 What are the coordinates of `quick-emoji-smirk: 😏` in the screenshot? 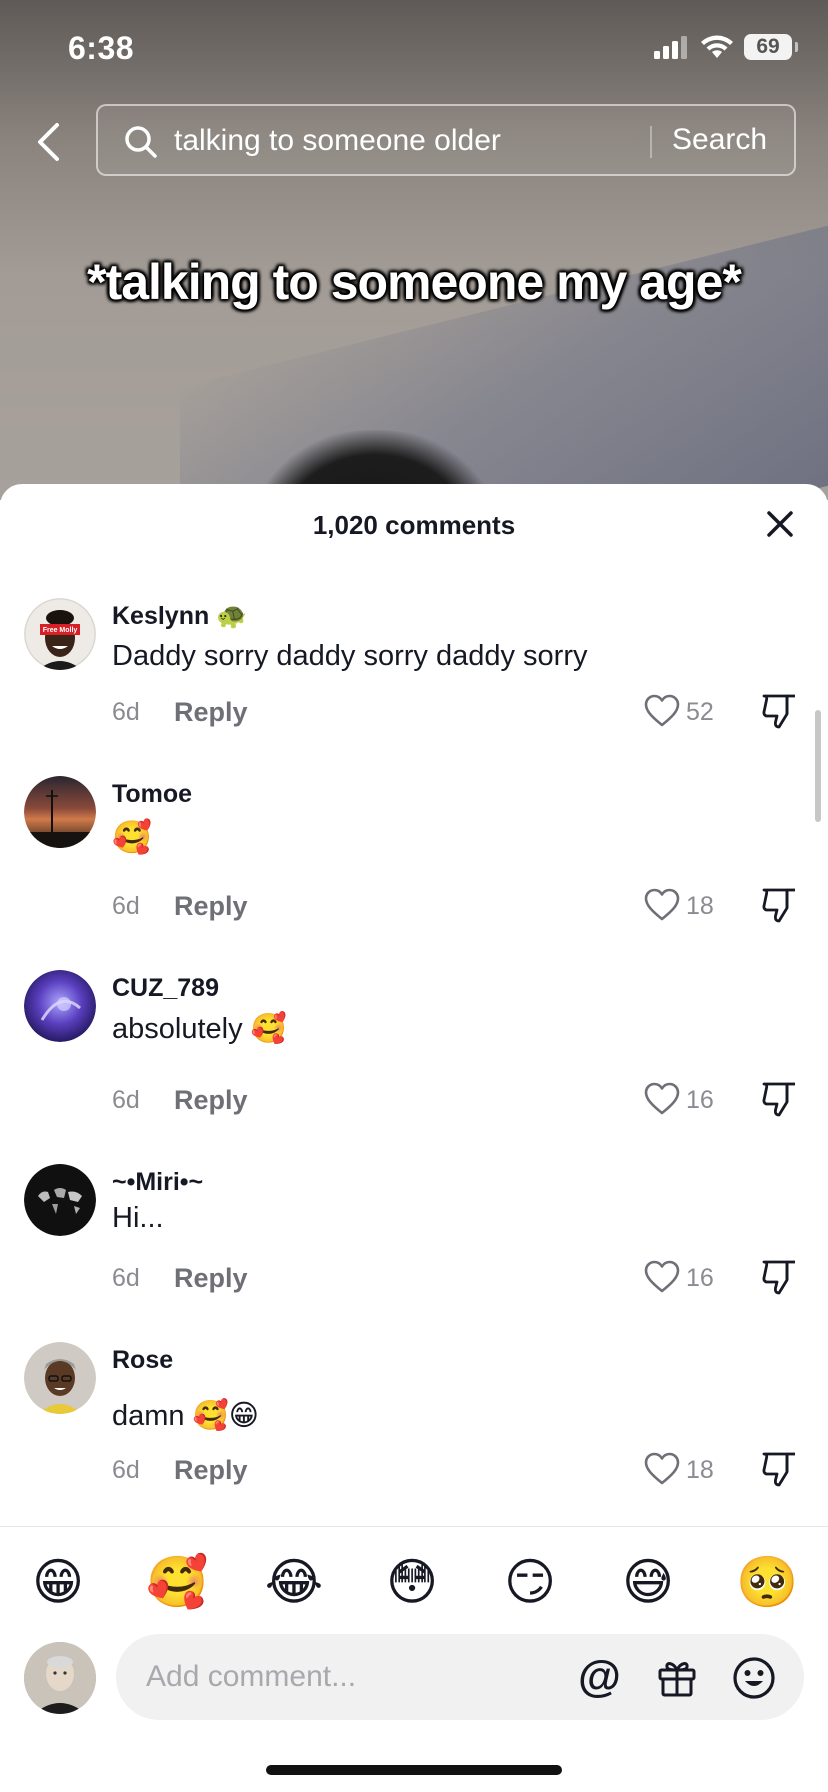 It's located at (530, 1582).